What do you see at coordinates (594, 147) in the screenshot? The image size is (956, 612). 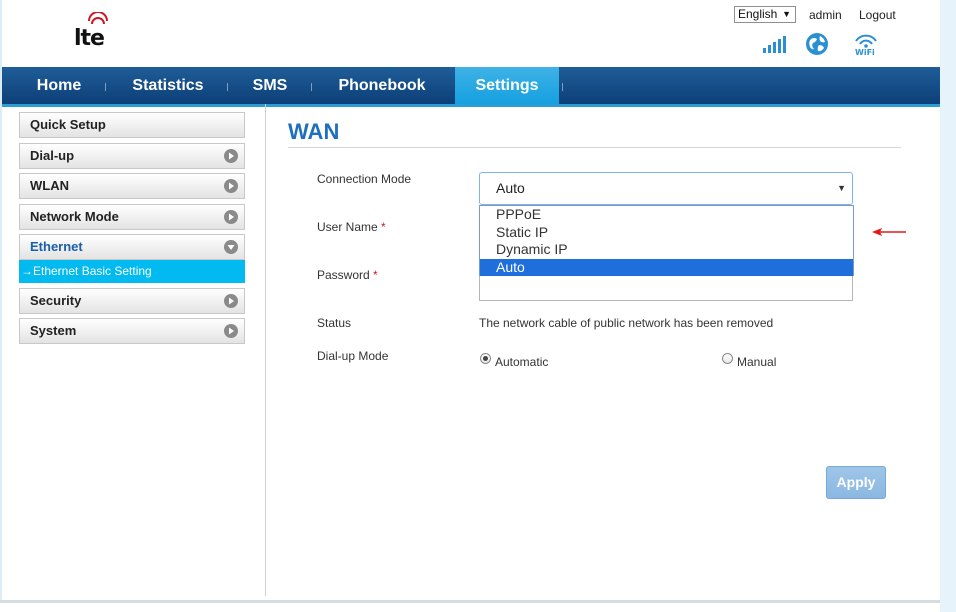 I see `title-divider` at bounding box center [594, 147].